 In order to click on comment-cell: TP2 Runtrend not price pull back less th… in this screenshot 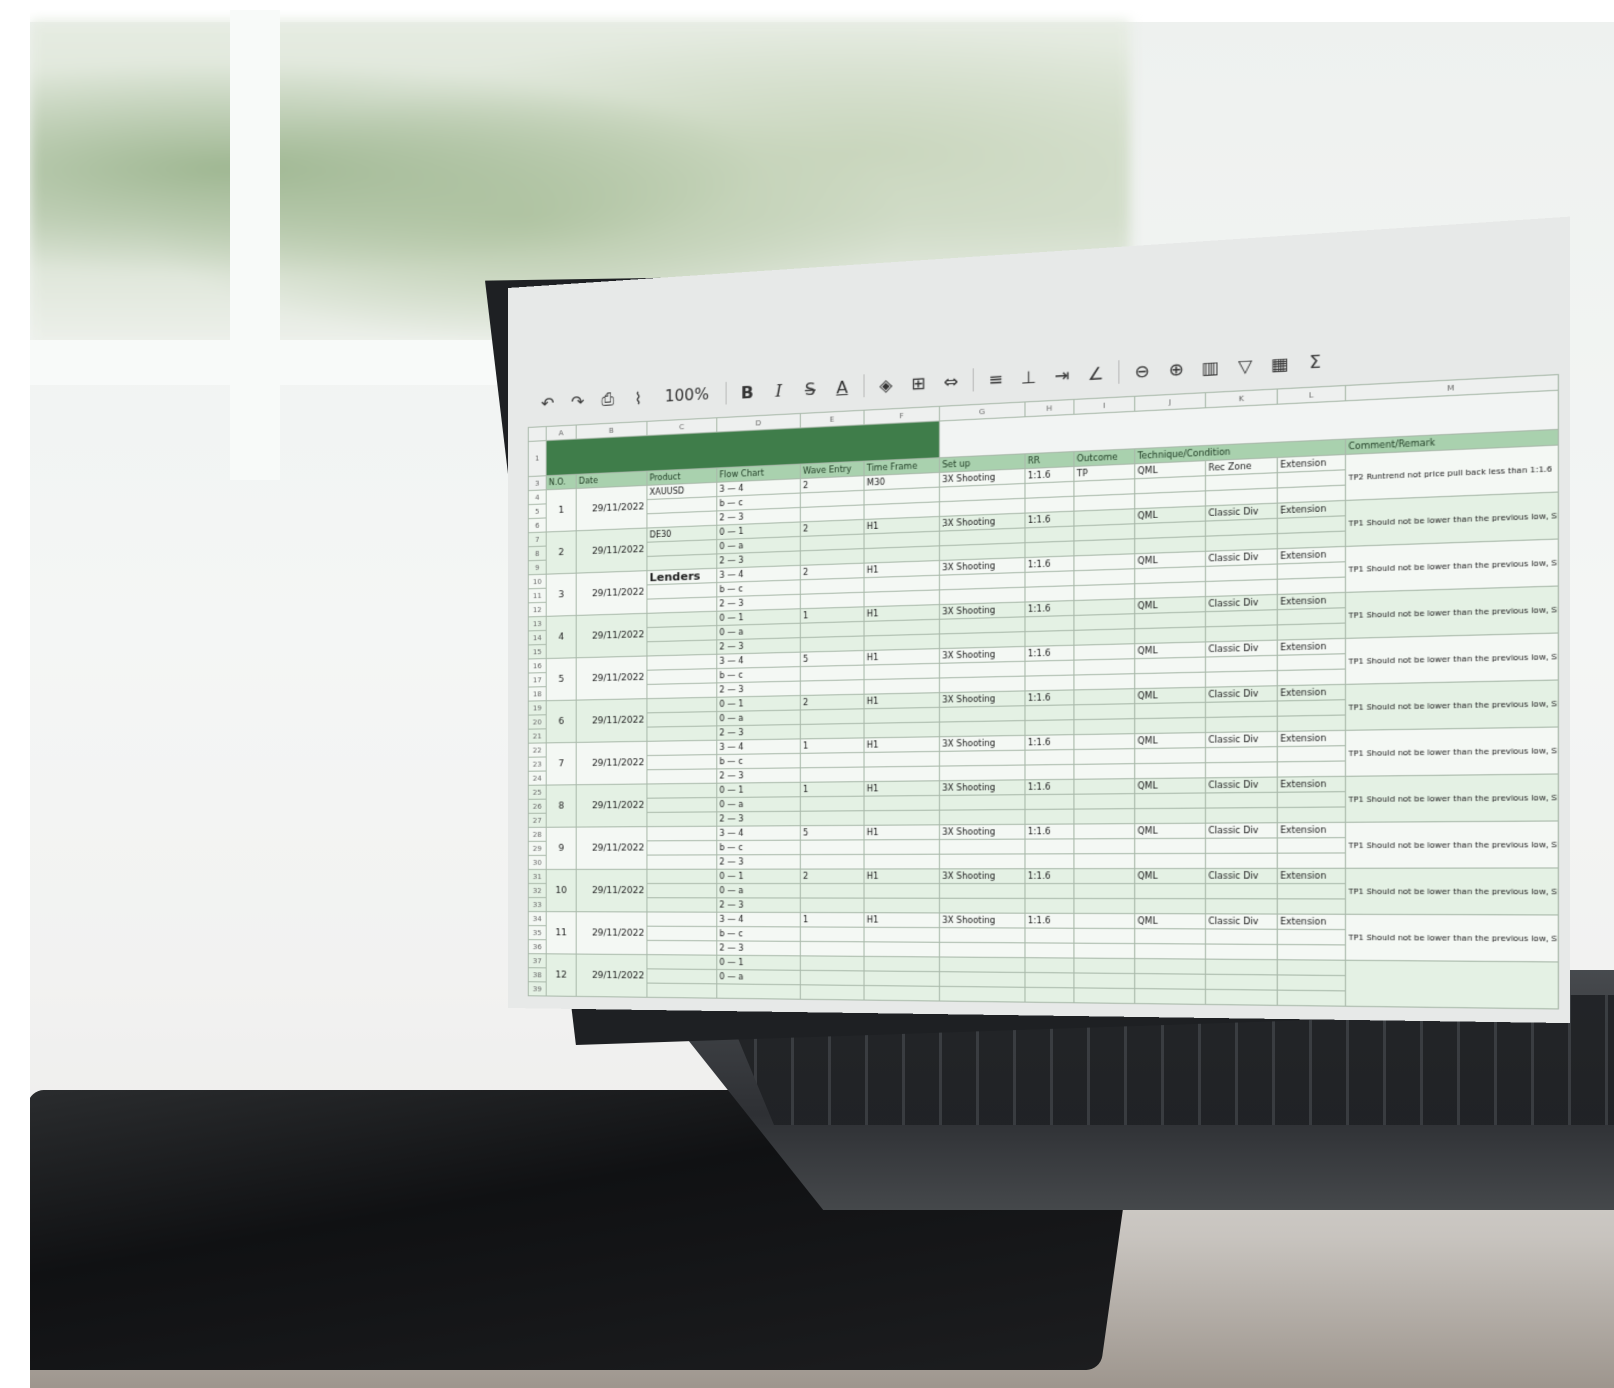, I will do `click(1451, 472)`.